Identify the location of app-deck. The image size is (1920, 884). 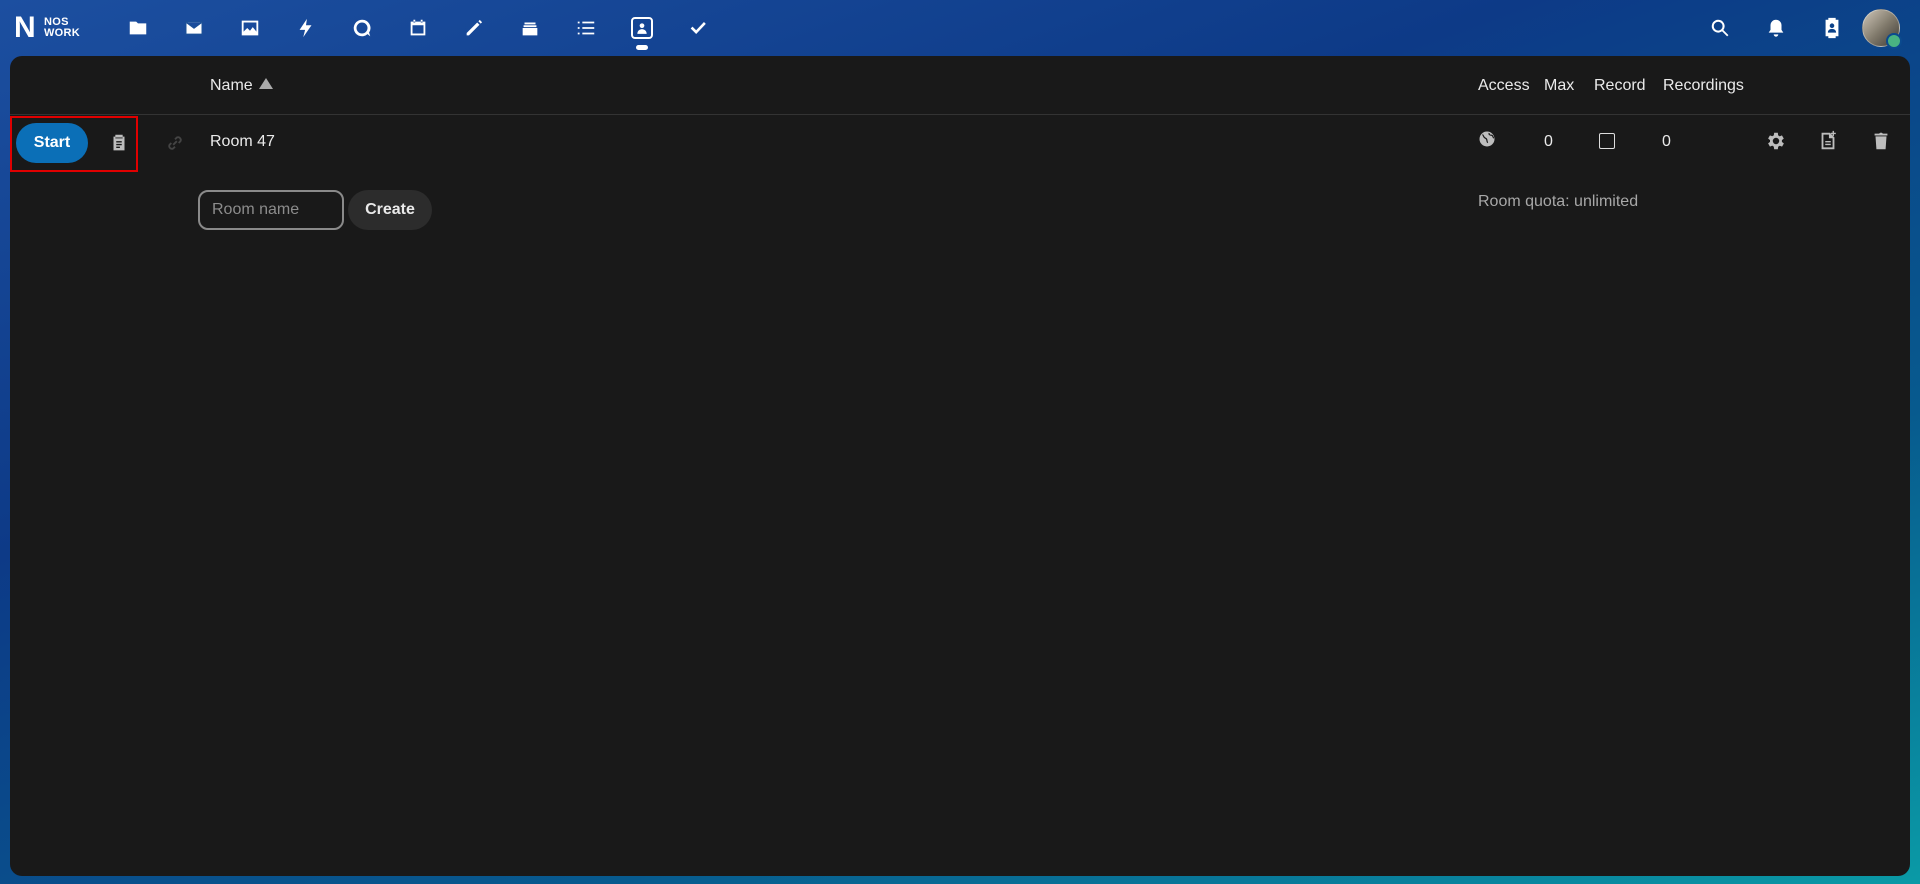
(530, 28).